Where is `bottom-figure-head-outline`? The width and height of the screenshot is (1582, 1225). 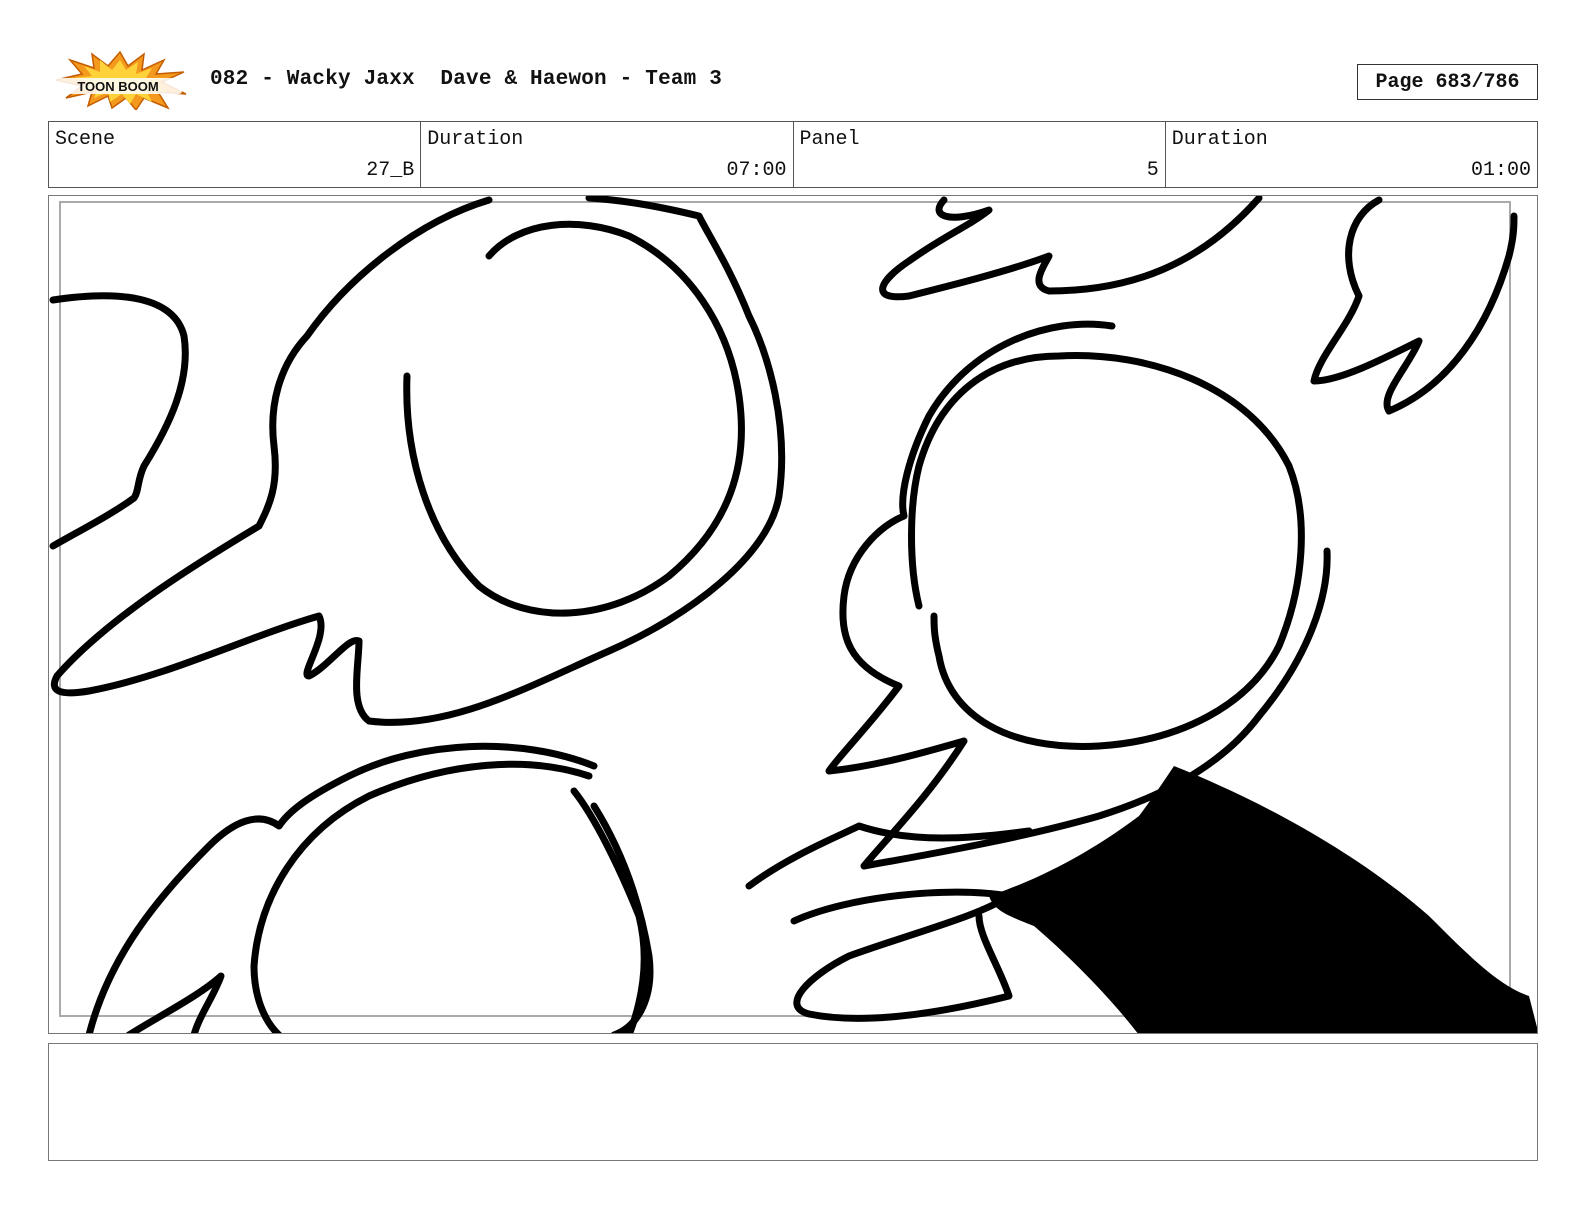
bottom-figure-head-outline is located at coordinates (341, 887).